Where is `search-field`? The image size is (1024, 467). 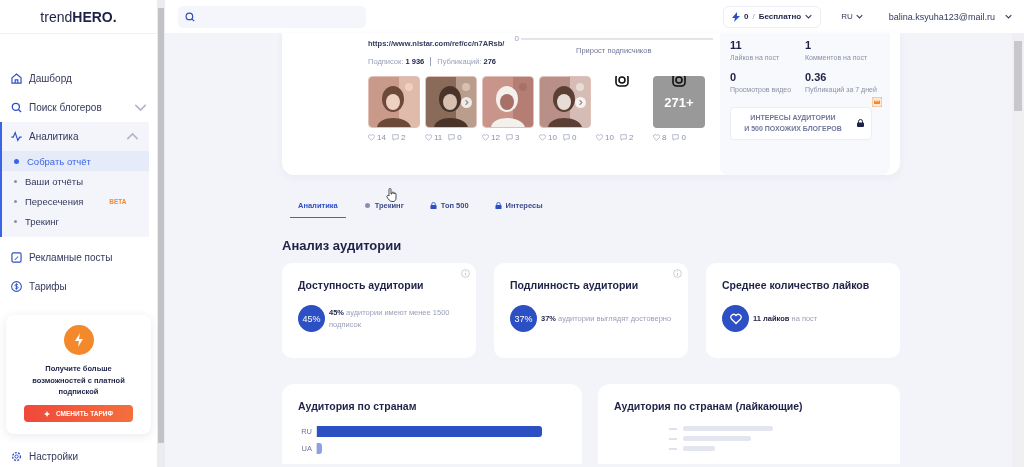 search-field is located at coordinates (272, 16).